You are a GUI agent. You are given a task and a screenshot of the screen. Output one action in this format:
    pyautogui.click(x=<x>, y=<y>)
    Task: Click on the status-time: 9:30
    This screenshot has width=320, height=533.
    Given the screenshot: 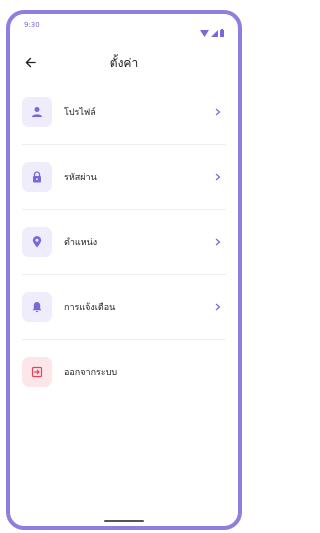 What is the action you would take?
    pyautogui.click(x=32, y=25)
    